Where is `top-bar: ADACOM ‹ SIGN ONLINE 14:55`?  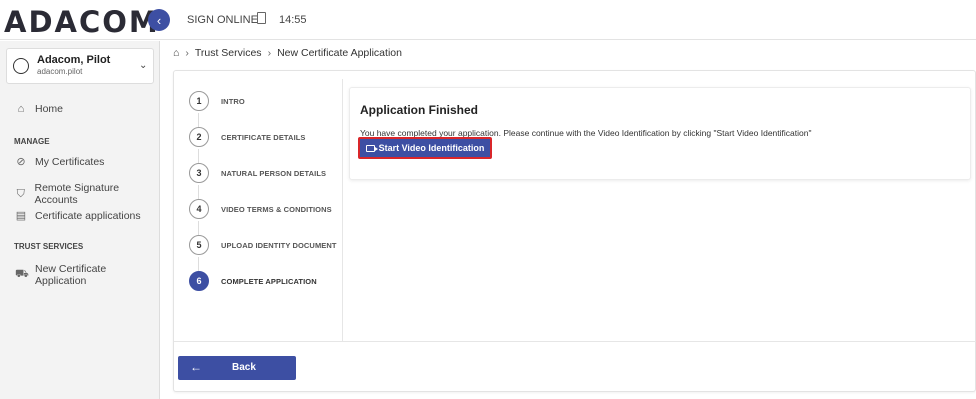
top-bar: ADACOM ‹ SIGN ONLINE 14:55 is located at coordinates (488, 20).